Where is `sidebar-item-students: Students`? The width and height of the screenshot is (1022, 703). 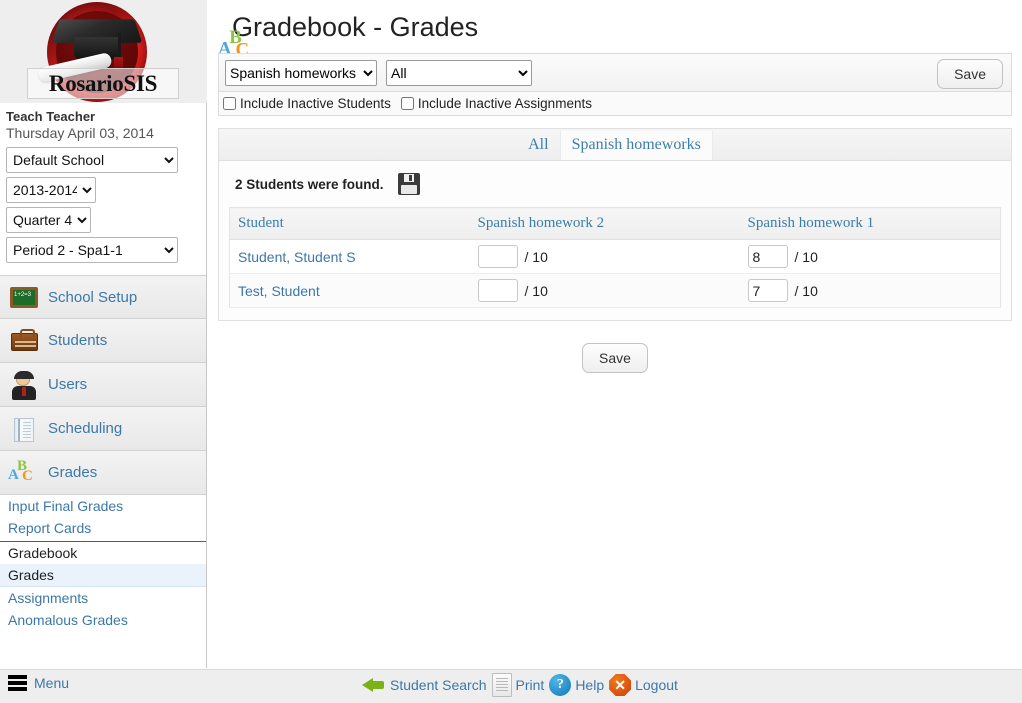 sidebar-item-students: Students is located at coordinates (103, 341).